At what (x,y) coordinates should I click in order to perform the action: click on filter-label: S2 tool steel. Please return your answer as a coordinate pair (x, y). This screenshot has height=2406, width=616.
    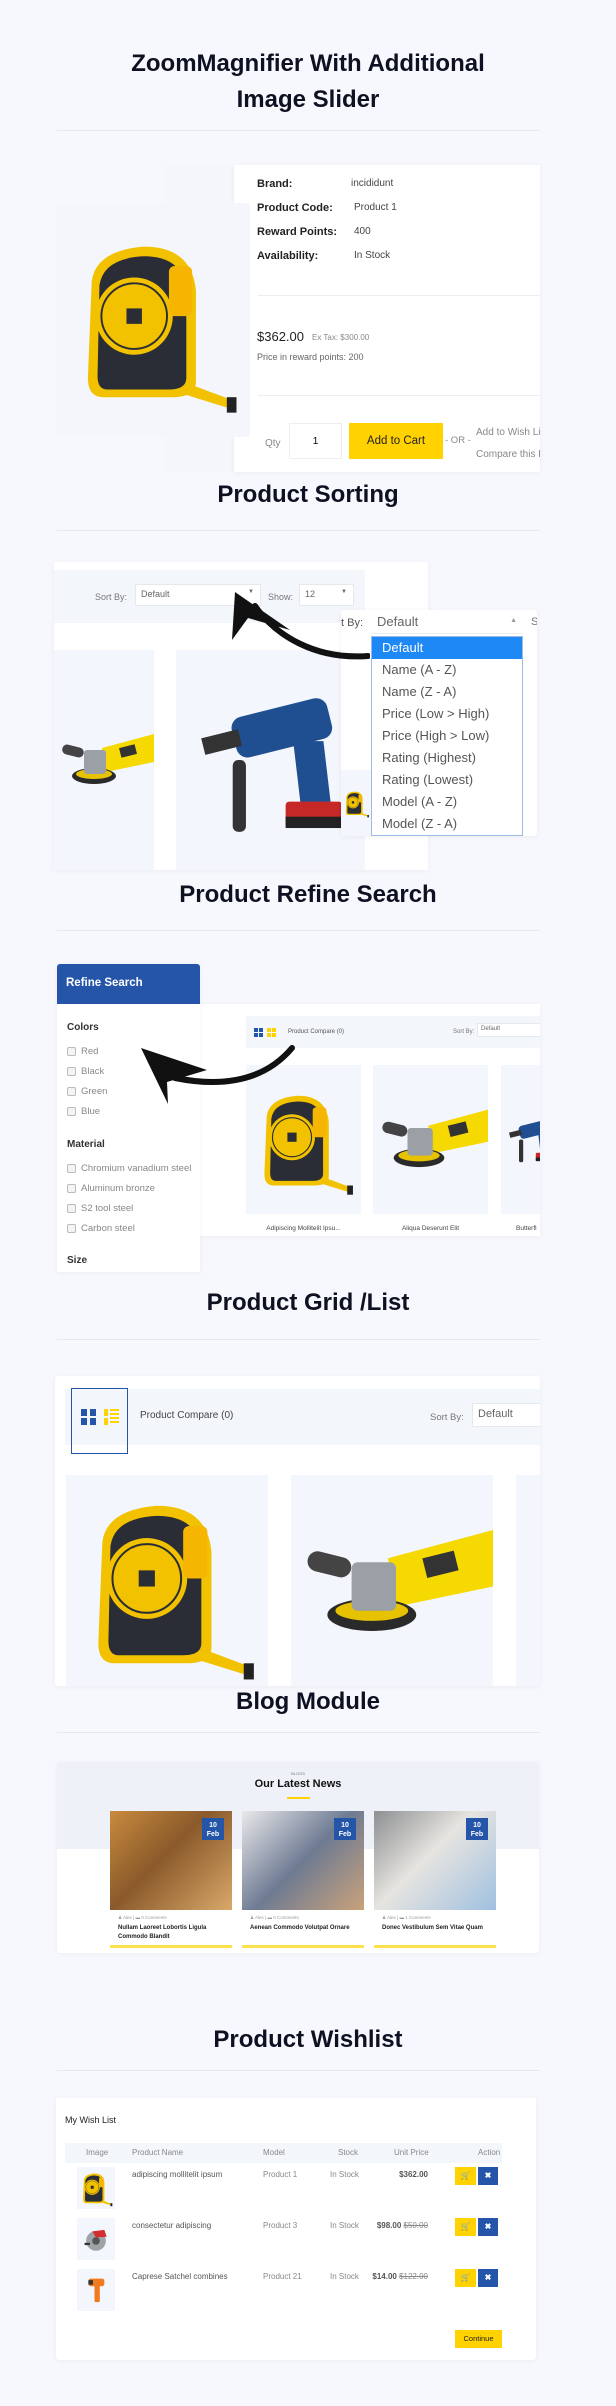
    Looking at the image, I should click on (107, 1208).